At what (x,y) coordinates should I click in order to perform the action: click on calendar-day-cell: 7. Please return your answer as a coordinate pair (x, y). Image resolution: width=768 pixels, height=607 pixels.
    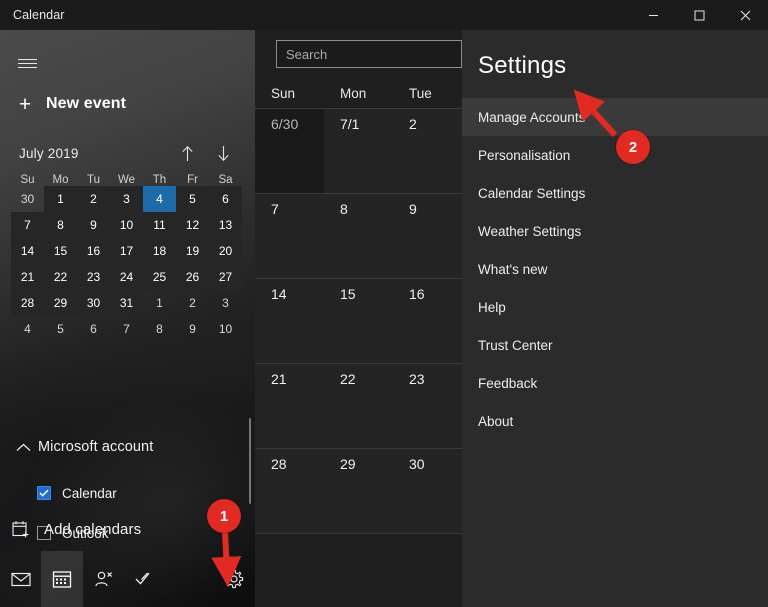
    Looking at the image, I should click on (289, 236).